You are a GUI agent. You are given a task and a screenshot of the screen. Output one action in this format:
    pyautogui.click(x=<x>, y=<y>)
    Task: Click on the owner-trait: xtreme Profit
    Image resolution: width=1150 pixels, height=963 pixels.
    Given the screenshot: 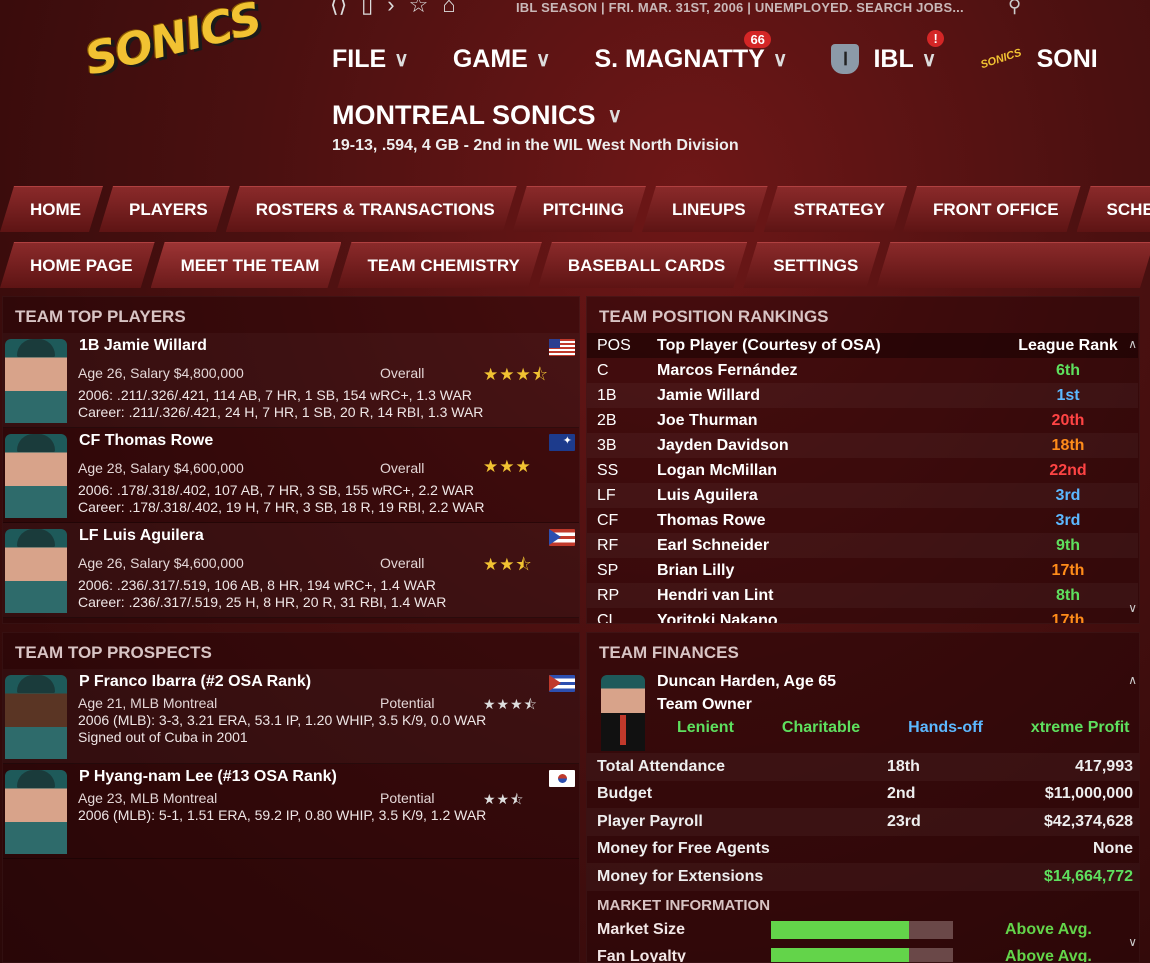 What is the action you would take?
    pyautogui.click(x=1080, y=727)
    